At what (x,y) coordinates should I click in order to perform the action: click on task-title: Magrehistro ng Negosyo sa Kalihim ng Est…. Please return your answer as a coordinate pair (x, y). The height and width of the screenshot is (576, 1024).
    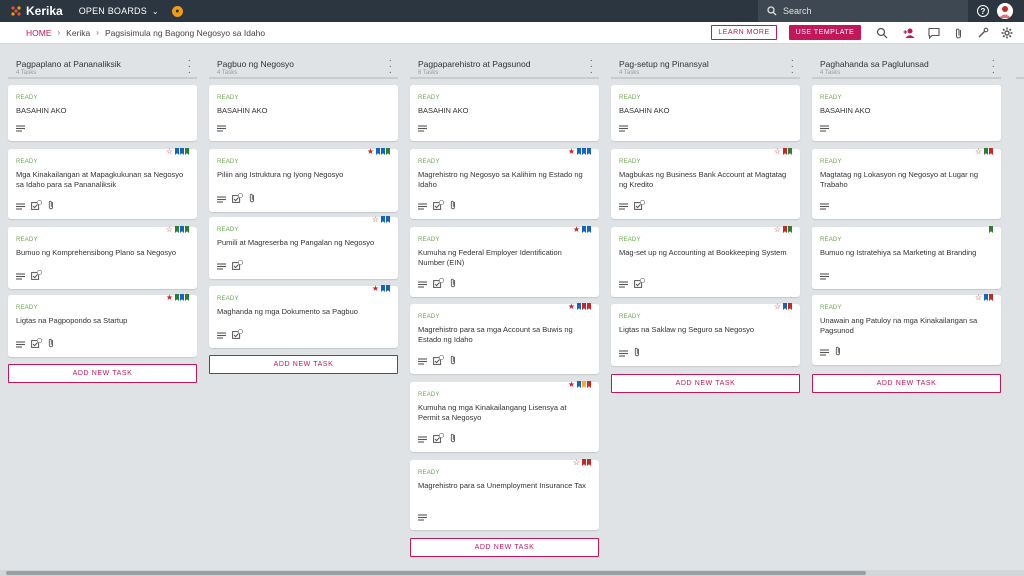
    Looking at the image, I should click on (503, 179).